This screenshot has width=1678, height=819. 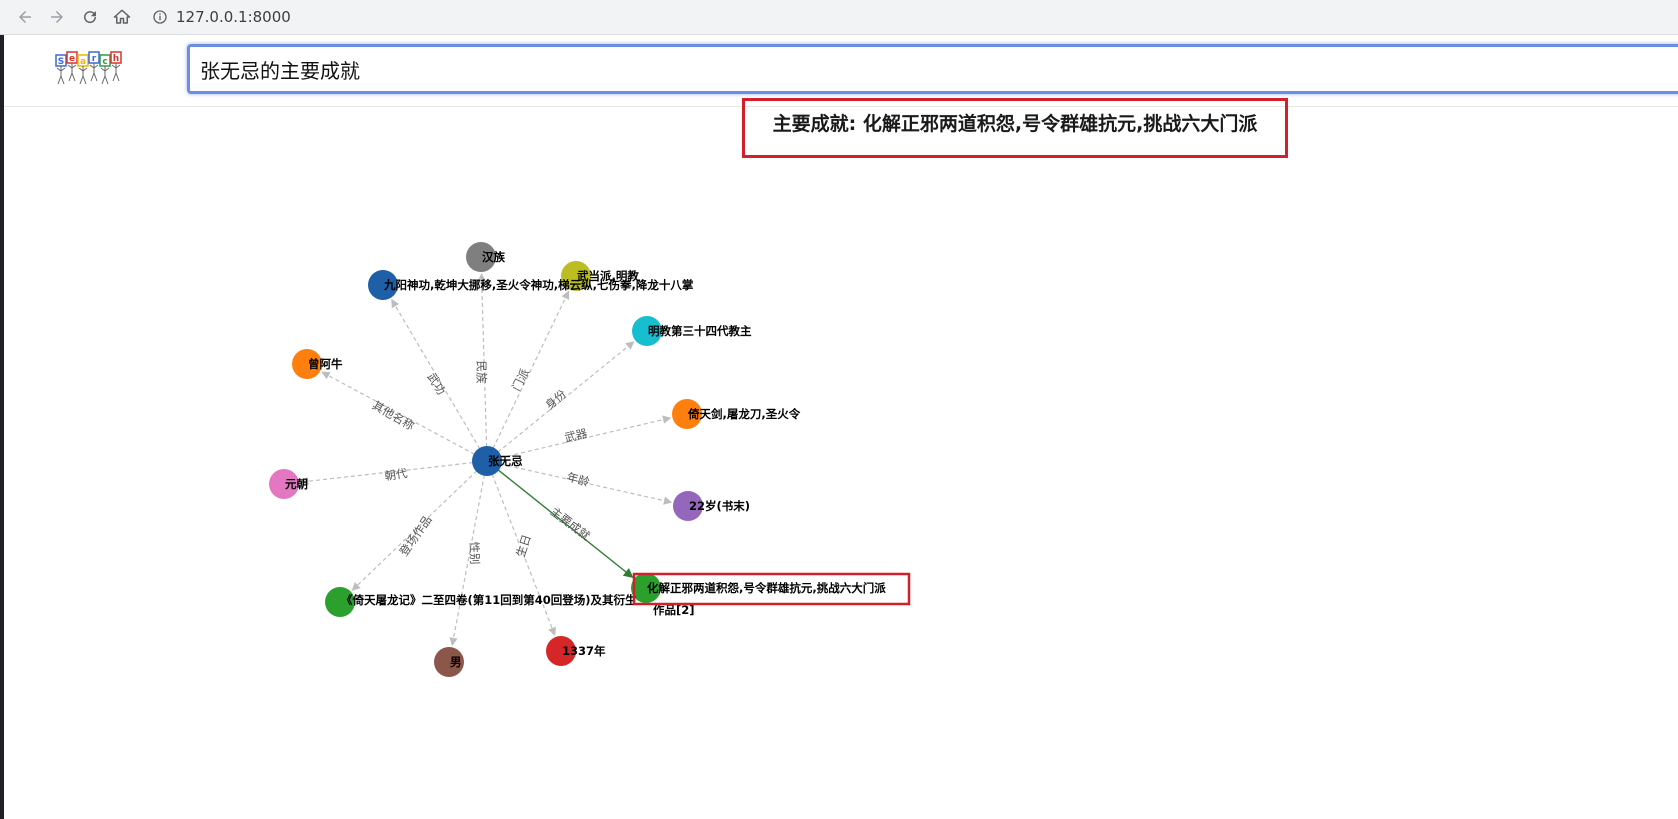 What do you see at coordinates (523, 546) in the screenshot?
I see `graph-edge-label: 生日` at bounding box center [523, 546].